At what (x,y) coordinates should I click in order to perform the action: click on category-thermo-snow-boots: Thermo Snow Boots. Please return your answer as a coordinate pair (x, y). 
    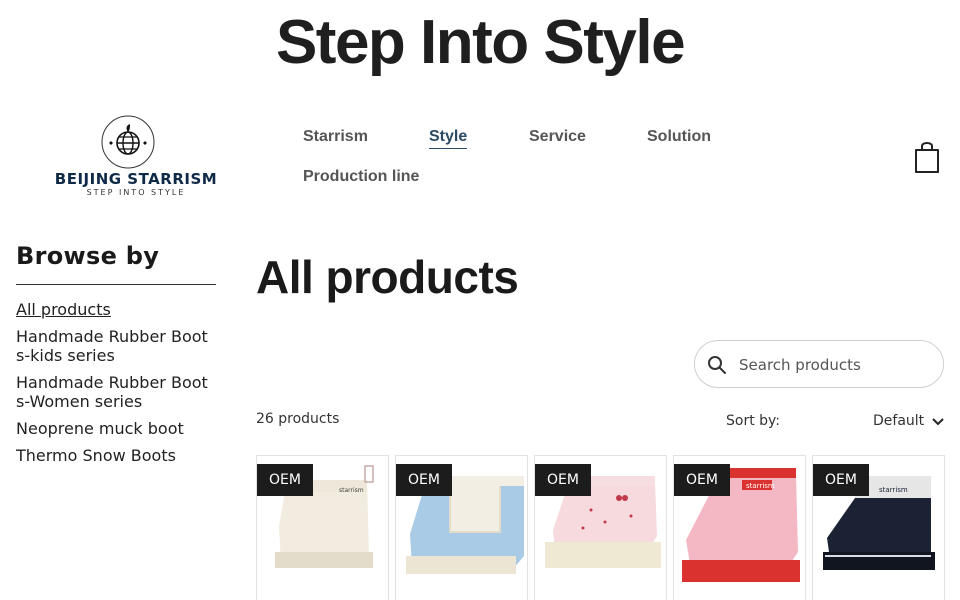
    Looking at the image, I should click on (116, 455).